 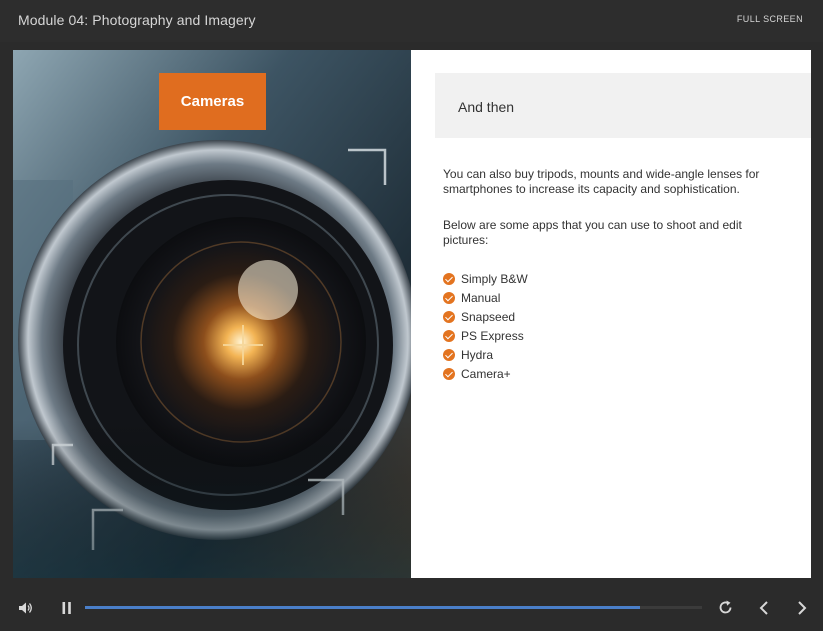 I want to click on slide-heading: And then, so click(x=486, y=107).